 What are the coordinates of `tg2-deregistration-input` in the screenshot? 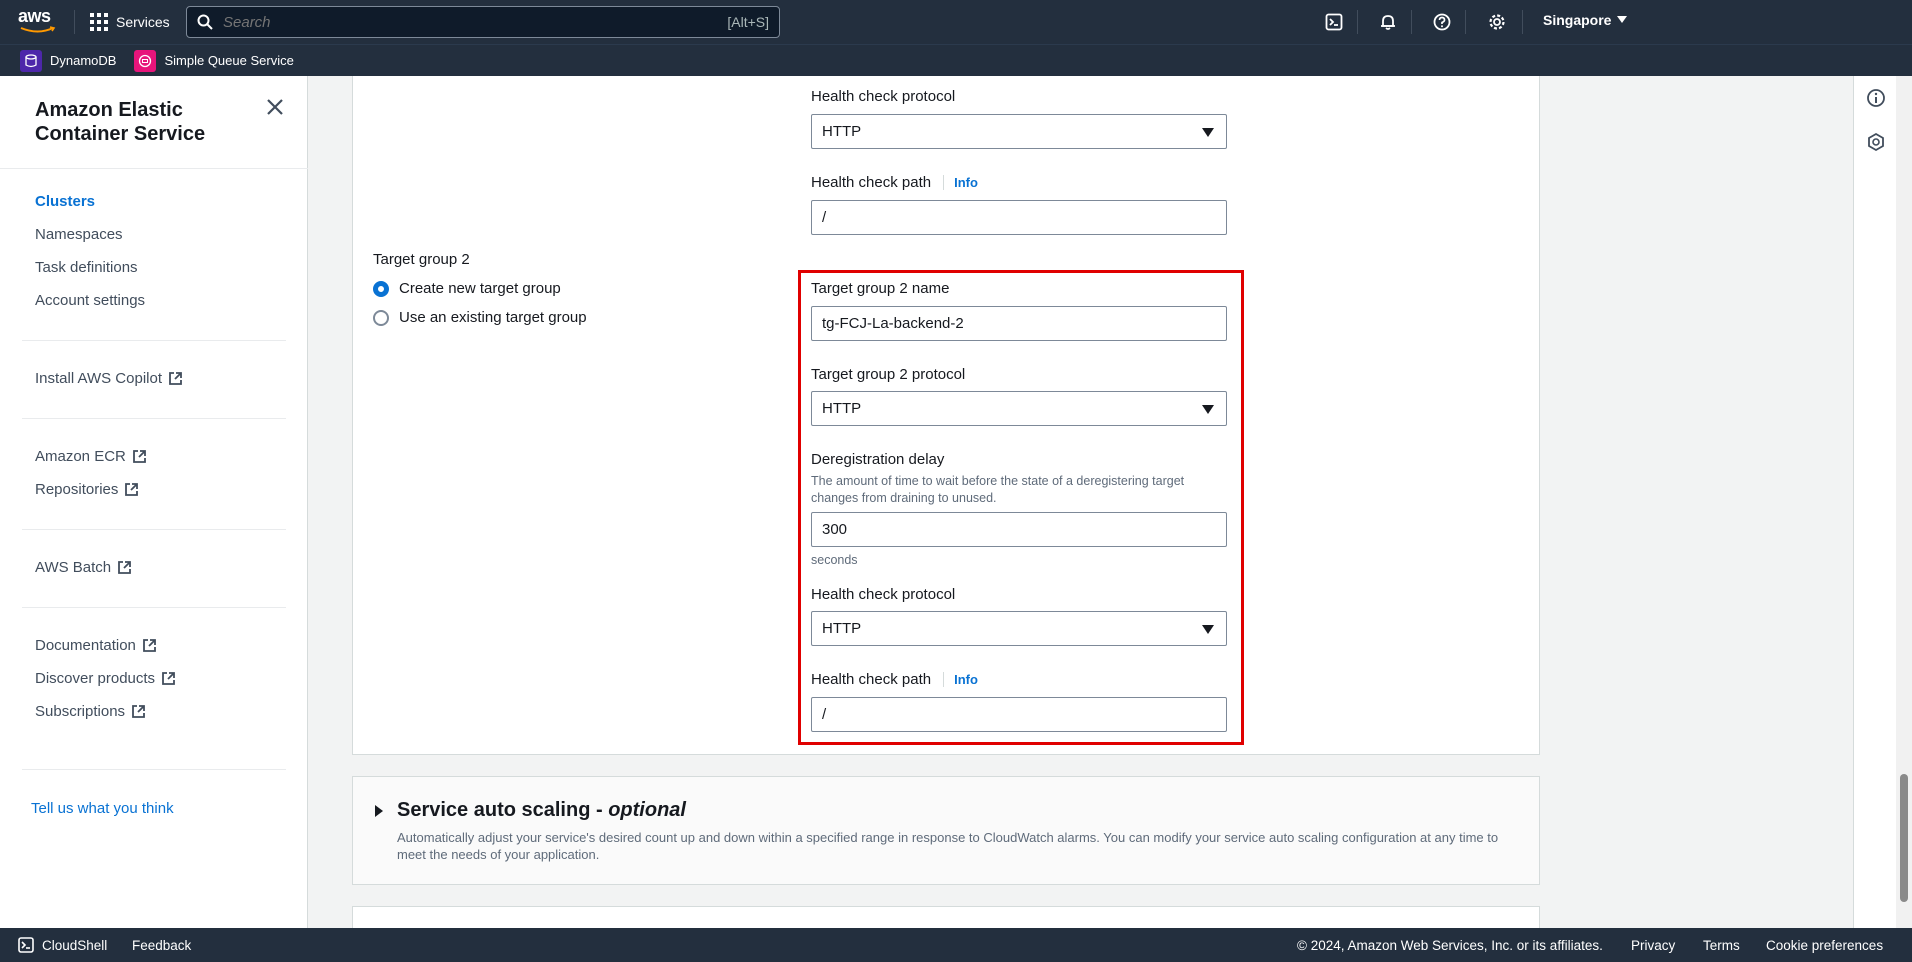 It's located at (1019, 529).